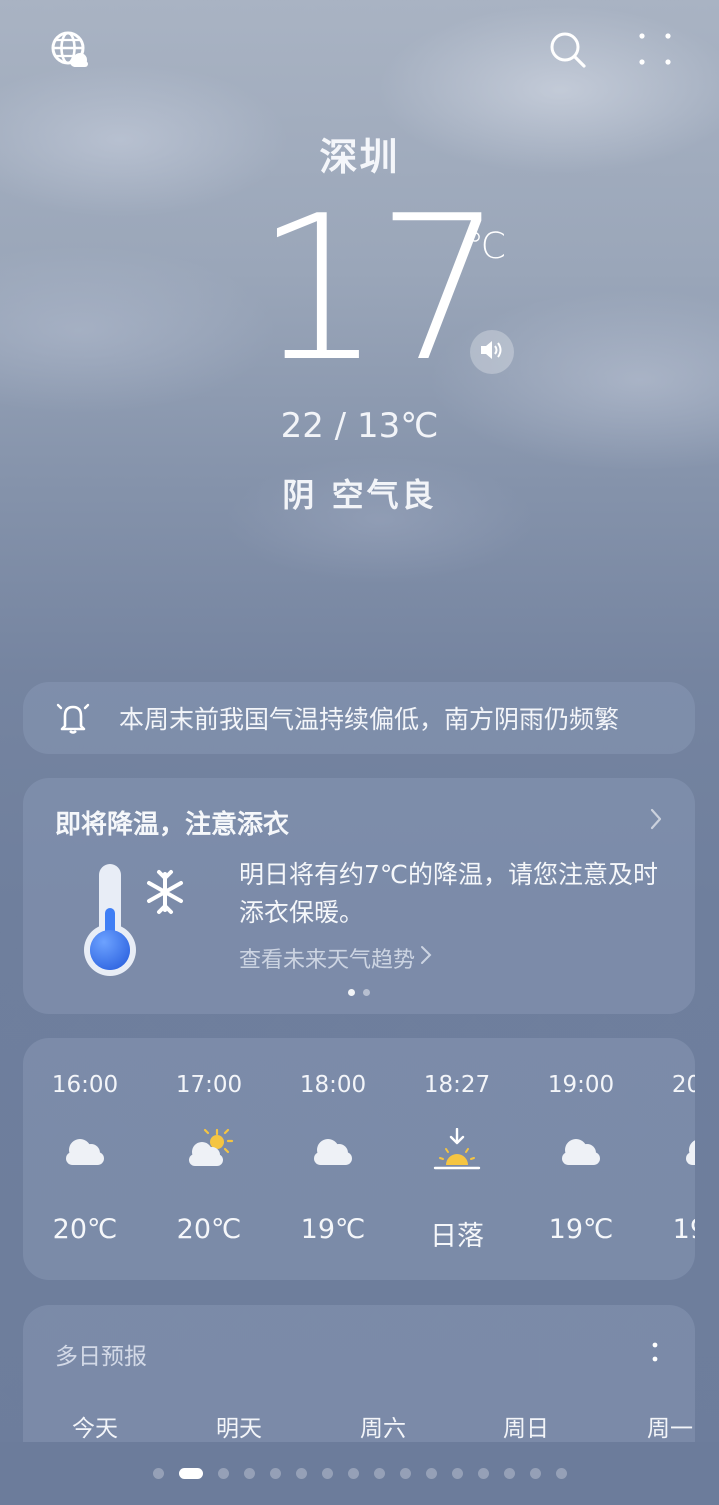  I want to click on temperature-unit: ℃, so click(486, 246).